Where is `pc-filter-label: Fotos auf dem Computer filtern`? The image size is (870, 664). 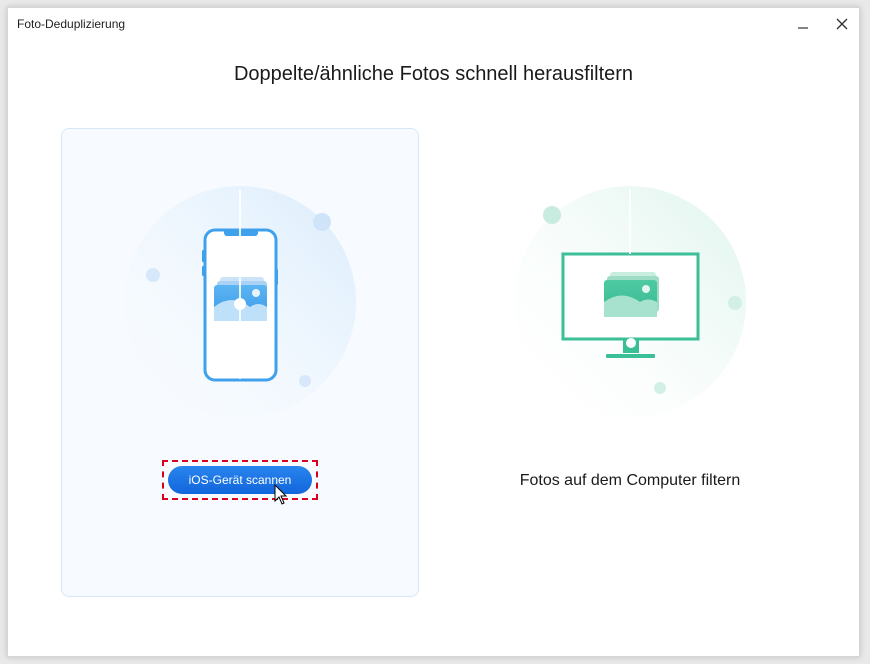
pc-filter-label: Fotos auf dem Computer filtern is located at coordinates (630, 481).